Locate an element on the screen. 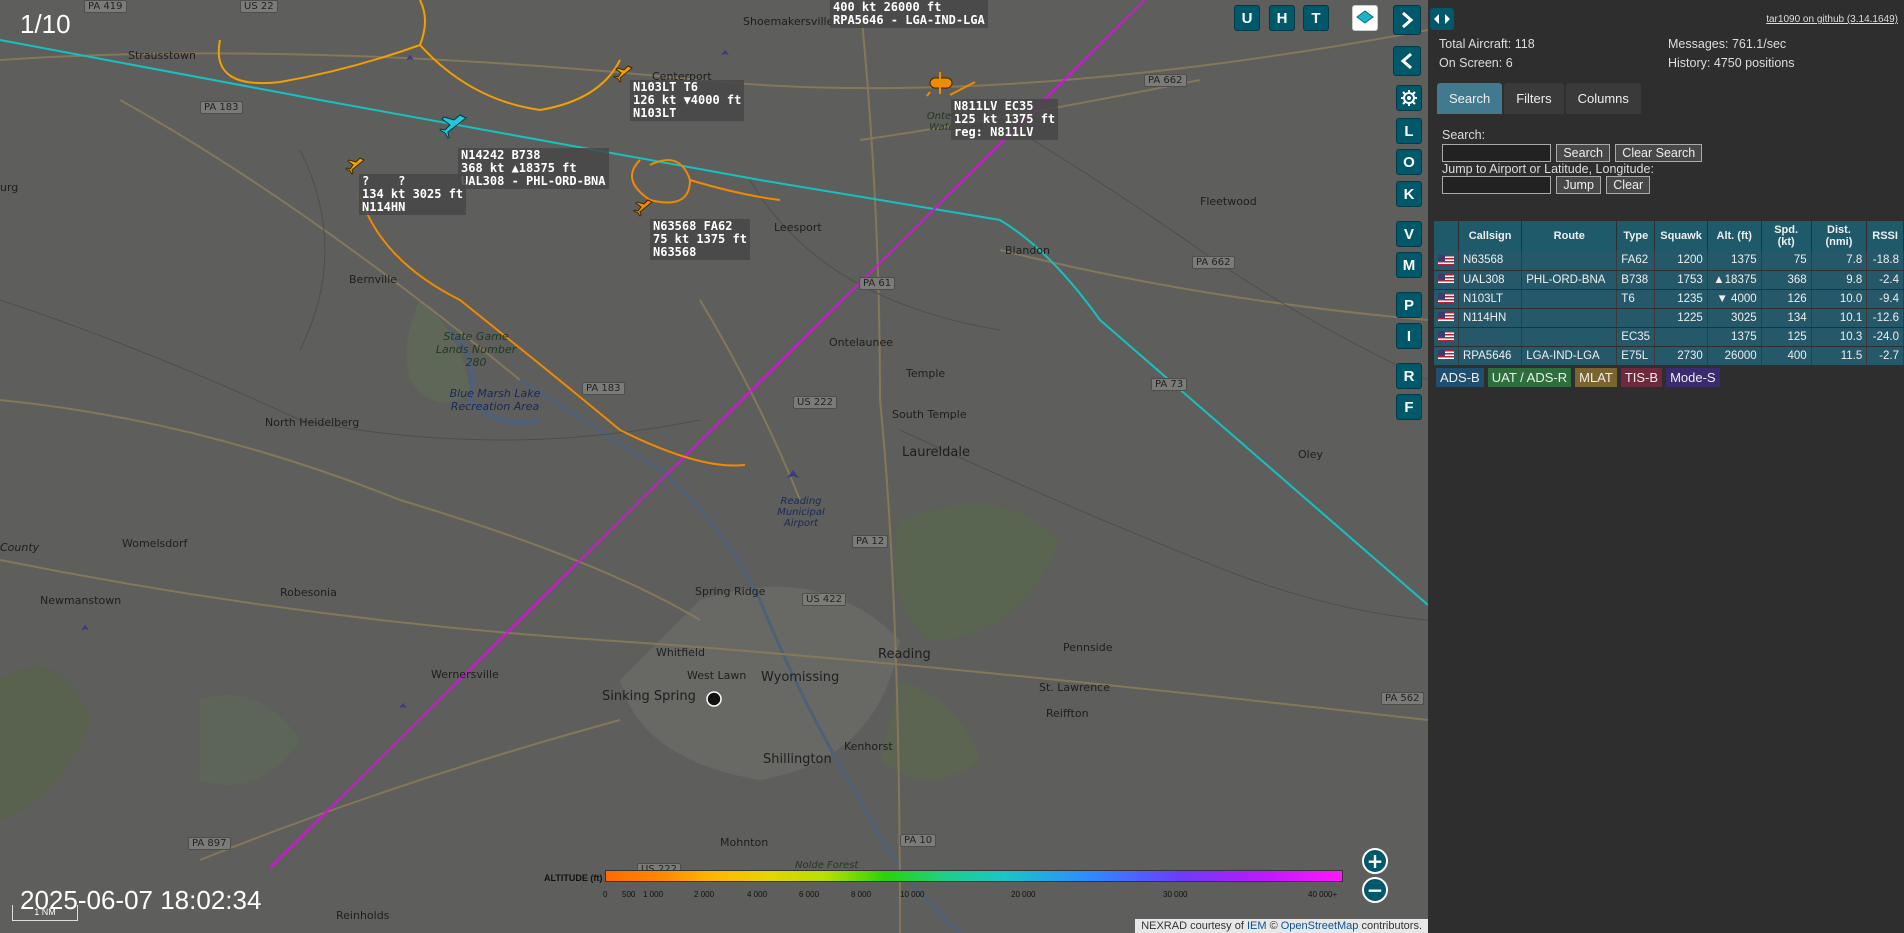  expand-right-button is located at coordinates (1407, 20).